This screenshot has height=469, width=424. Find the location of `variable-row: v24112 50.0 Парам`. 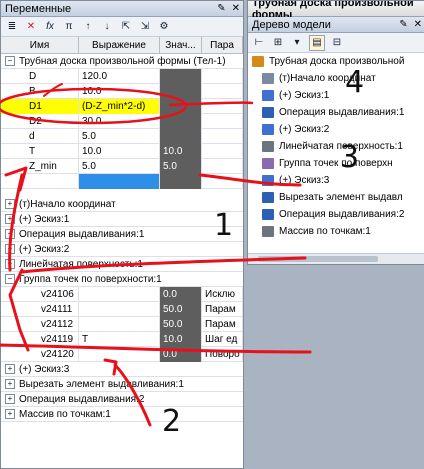

variable-row: v24112 50.0 Парам is located at coordinates (122, 324).